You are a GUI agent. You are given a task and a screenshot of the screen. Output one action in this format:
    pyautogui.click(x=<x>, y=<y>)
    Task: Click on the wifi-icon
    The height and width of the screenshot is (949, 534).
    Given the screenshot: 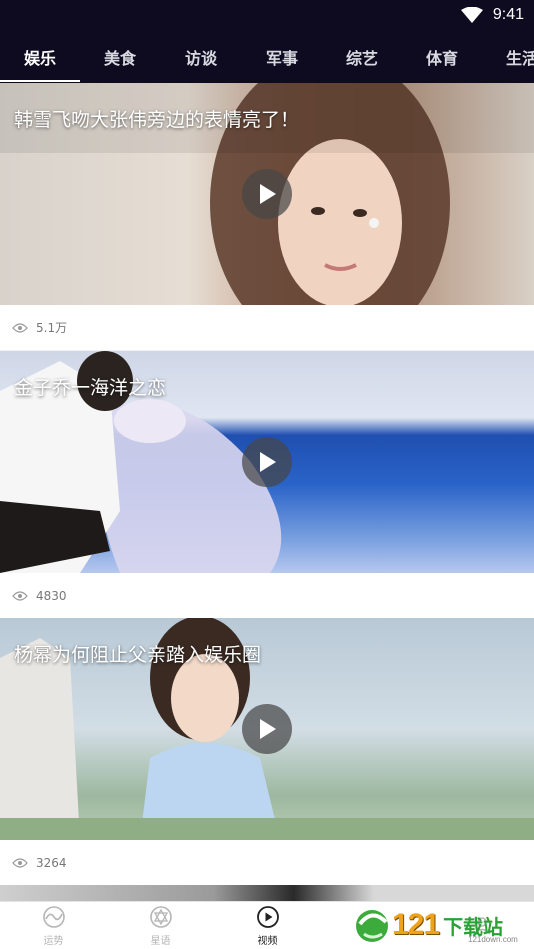 What is the action you would take?
    pyautogui.click(x=471, y=15)
    